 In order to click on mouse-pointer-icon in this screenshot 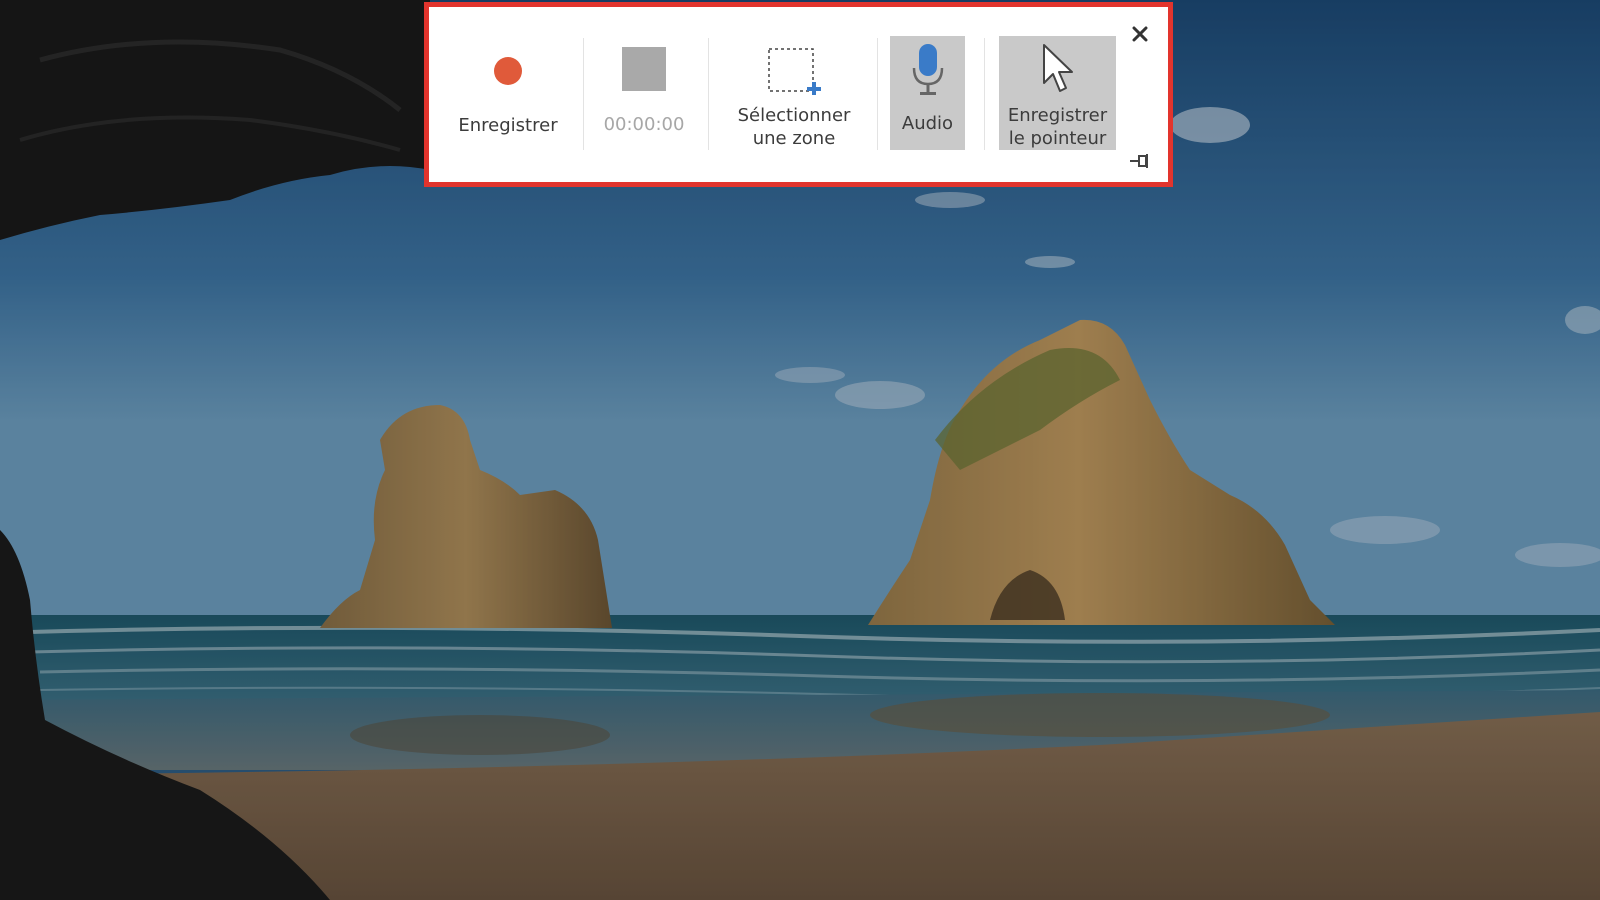, I will do `click(1058, 72)`.